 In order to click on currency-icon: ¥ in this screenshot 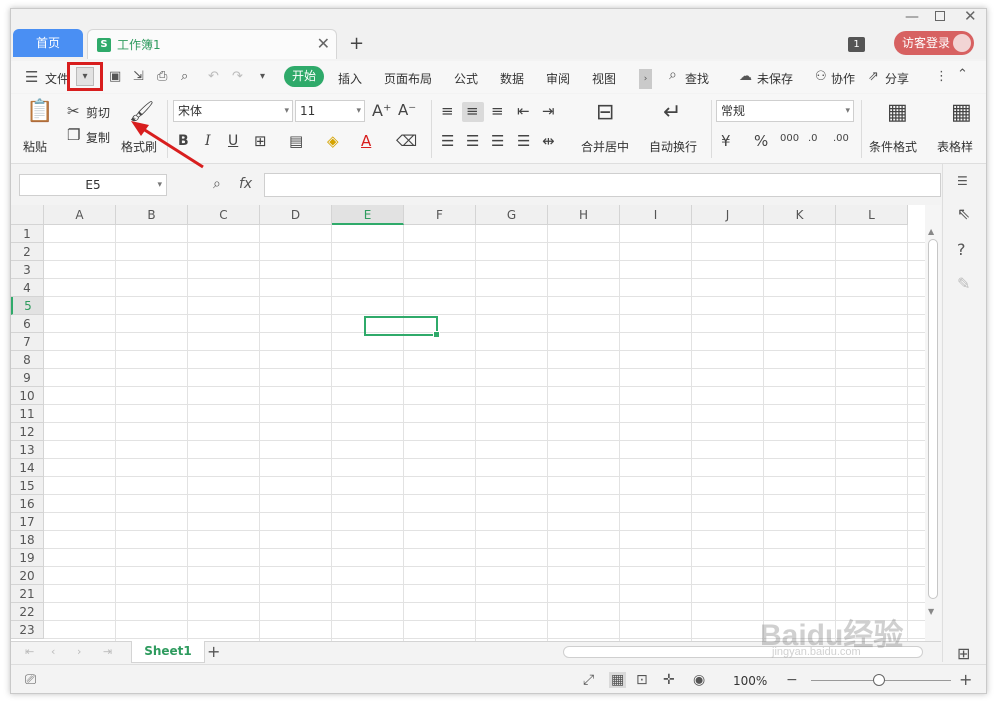, I will do `click(726, 141)`.